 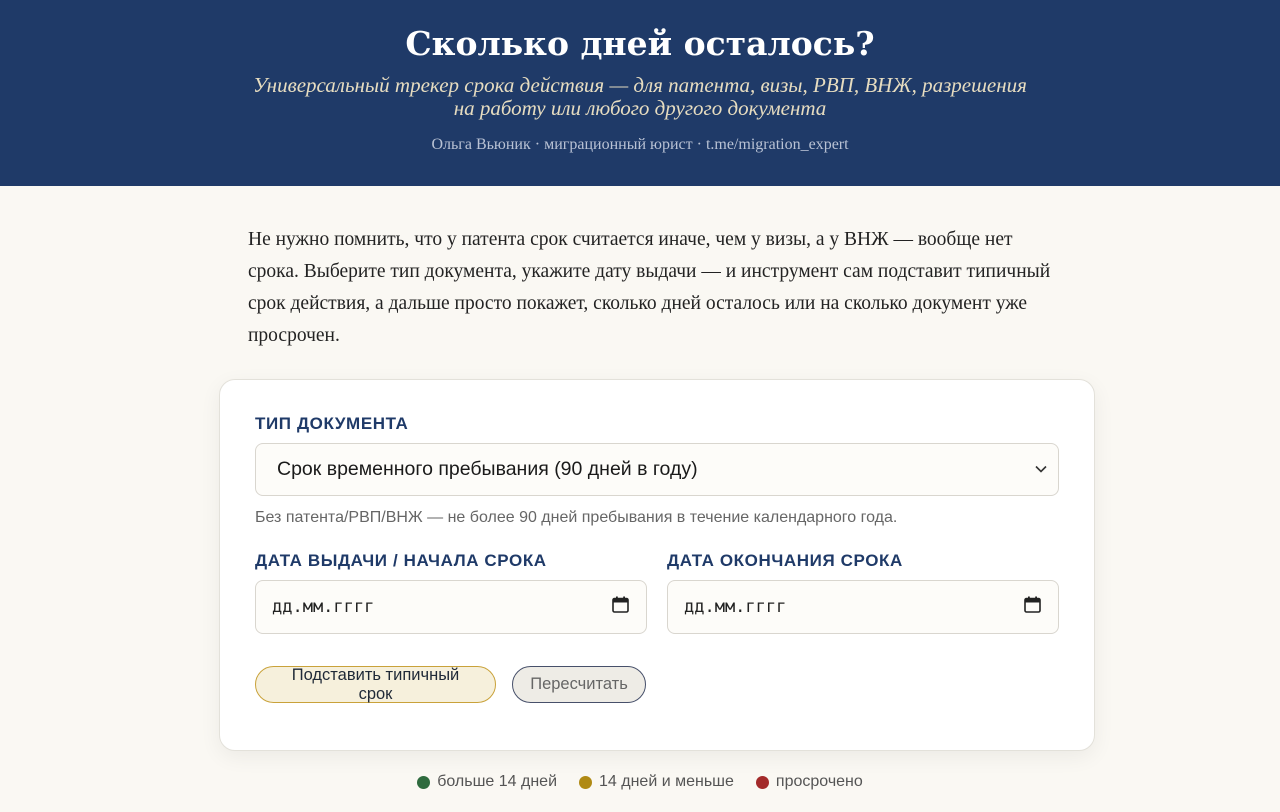 I want to click on legend-item-warning: 14 дней и меньше, so click(x=656, y=782).